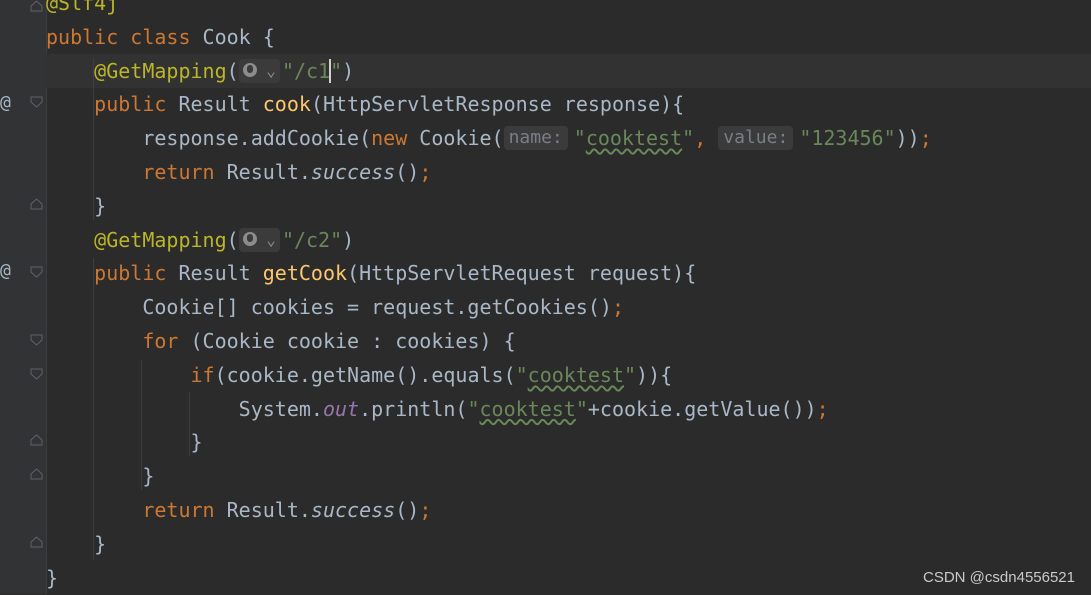 This screenshot has height=595, width=1091. What do you see at coordinates (907, 138) in the screenshot?
I see `code-token: ))` at bounding box center [907, 138].